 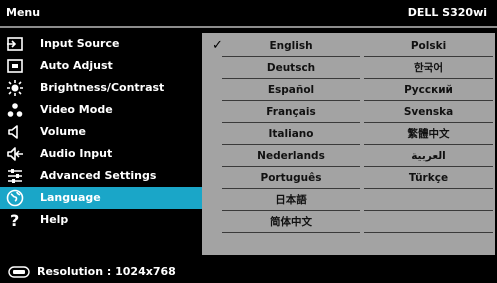 I want to click on language-label: Nederlands, so click(x=291, y=156).